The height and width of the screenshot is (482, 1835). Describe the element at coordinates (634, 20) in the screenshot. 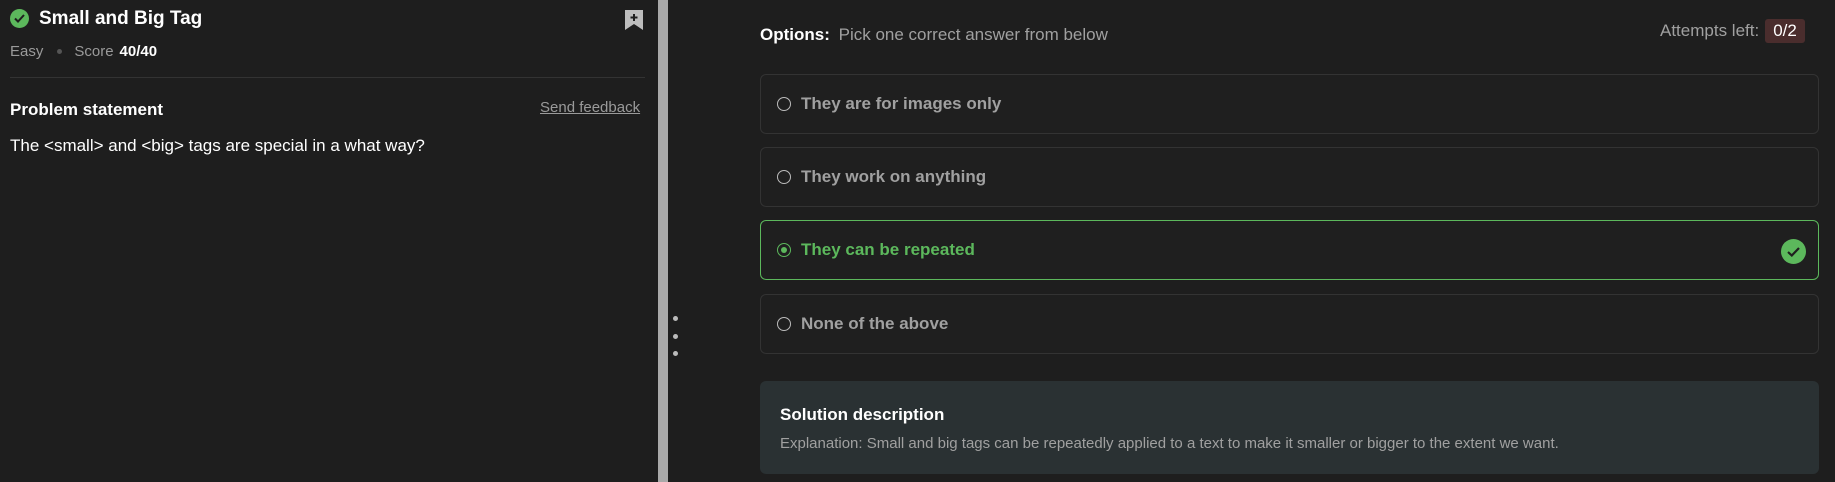

I see `bookmark-plus-icon` at that location.